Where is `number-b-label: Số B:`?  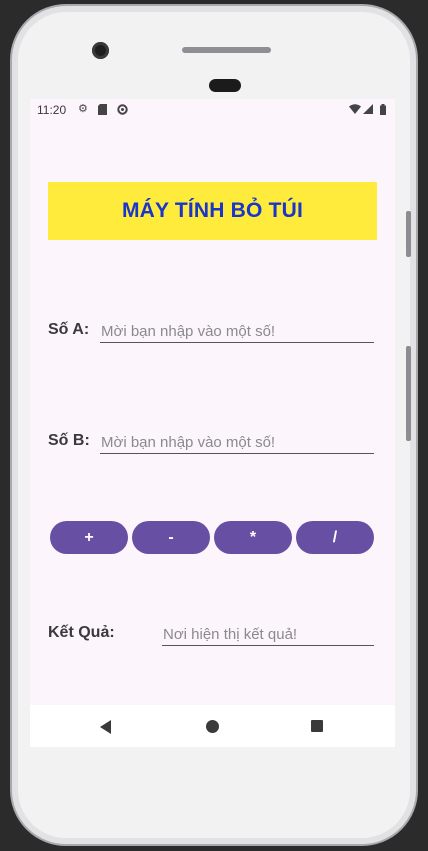
number-b-label: Số B: is located at coordinates (69, 440).